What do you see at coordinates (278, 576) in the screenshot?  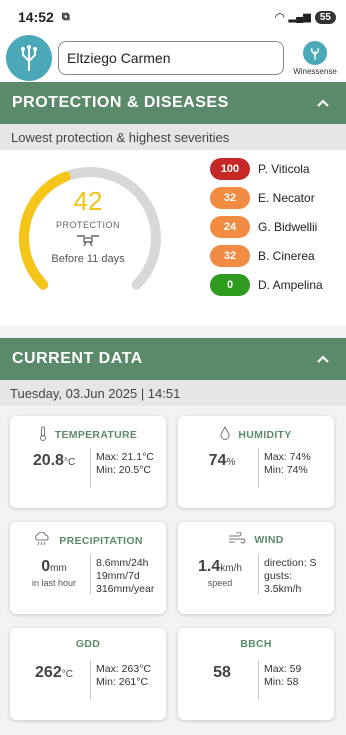 I see `wind-gusts-label: gusts:` at bounding box center [278, 576].